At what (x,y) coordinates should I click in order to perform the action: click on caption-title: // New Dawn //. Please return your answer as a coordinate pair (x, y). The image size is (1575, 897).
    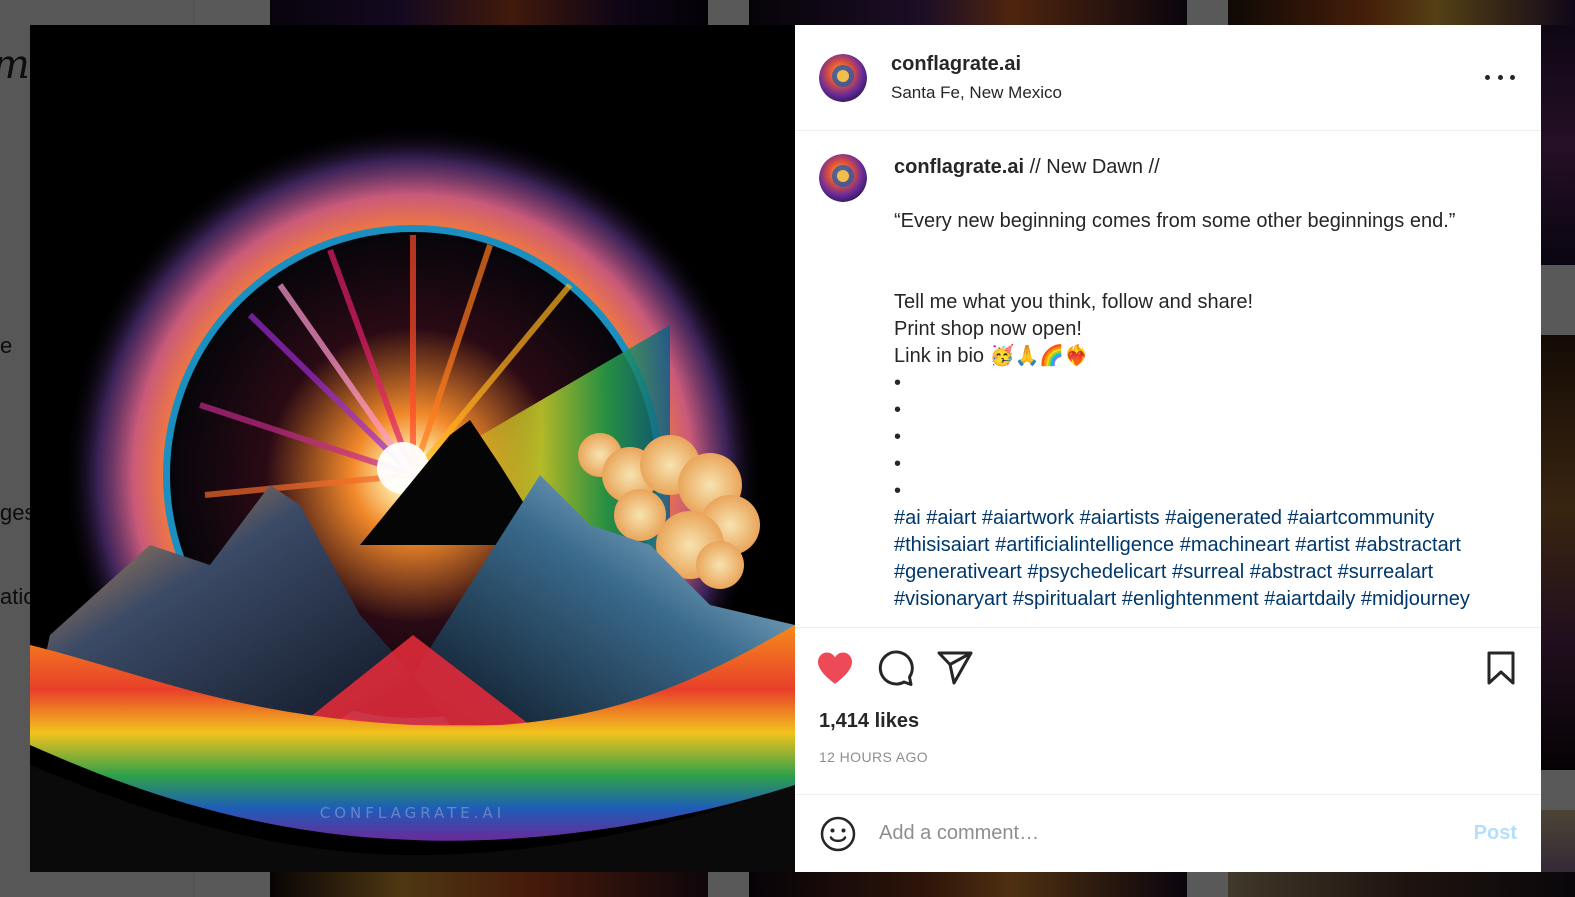
    Looking at the image, I should click on (1092, 167).